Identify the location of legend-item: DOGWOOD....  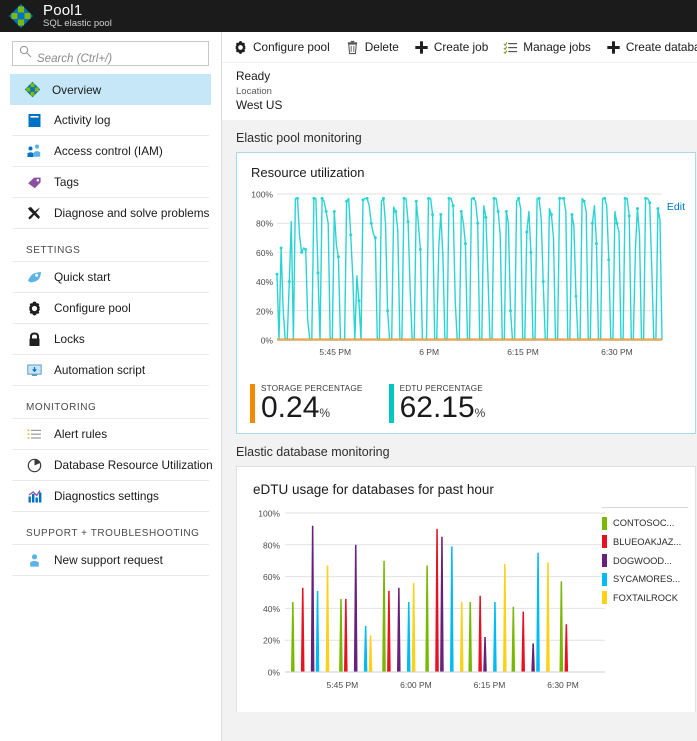
(645, 560).